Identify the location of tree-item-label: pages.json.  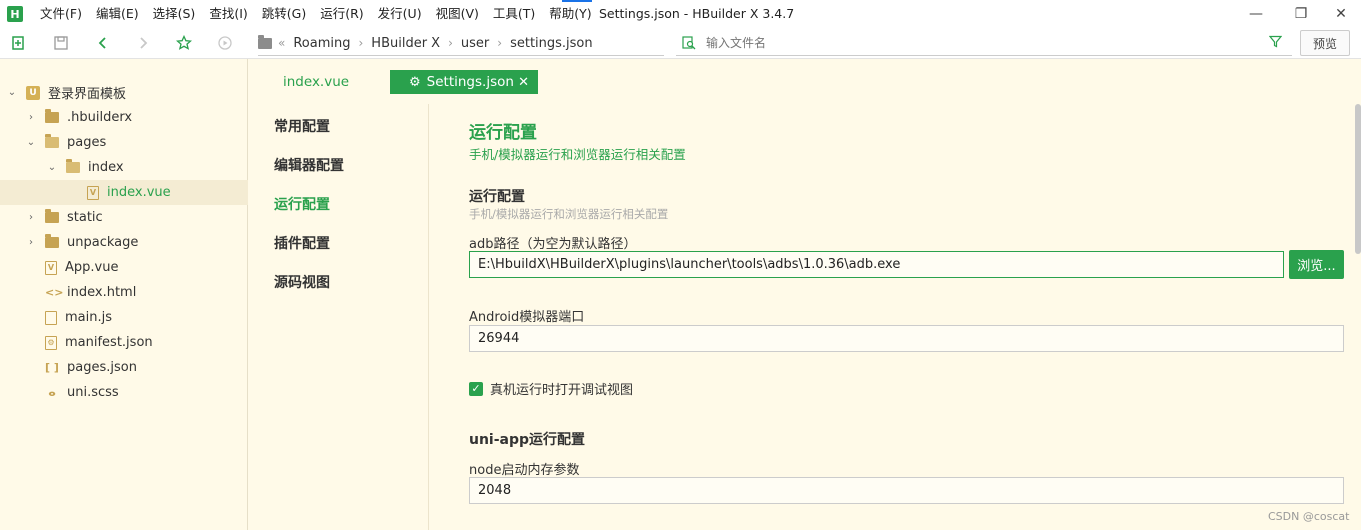
(102, 367).